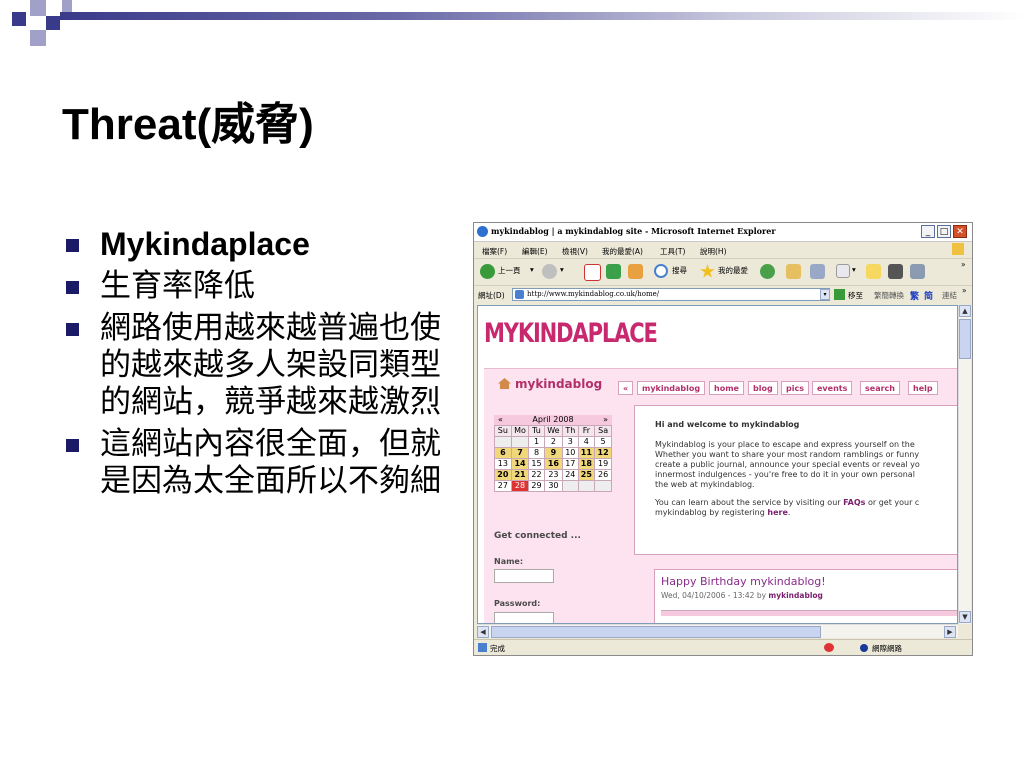 This screenshot has width=1024, height=768. What do you see at coordinates (586, 442) in the screenshot?
I see `calendar-day: 4` at bounding box center [586, 442].